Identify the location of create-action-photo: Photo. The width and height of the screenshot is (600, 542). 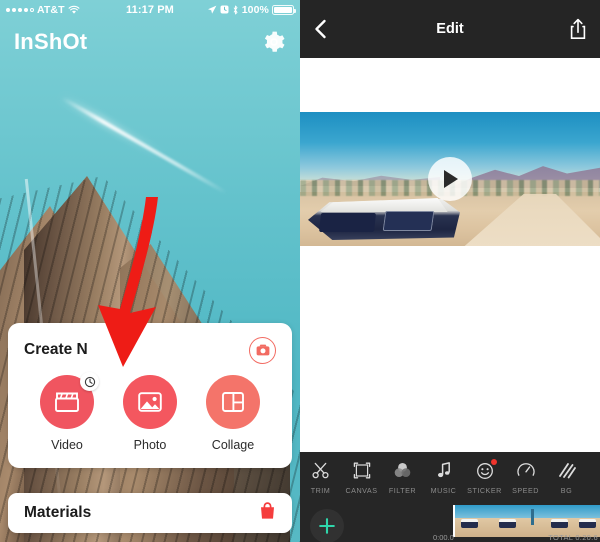
(150, 413).